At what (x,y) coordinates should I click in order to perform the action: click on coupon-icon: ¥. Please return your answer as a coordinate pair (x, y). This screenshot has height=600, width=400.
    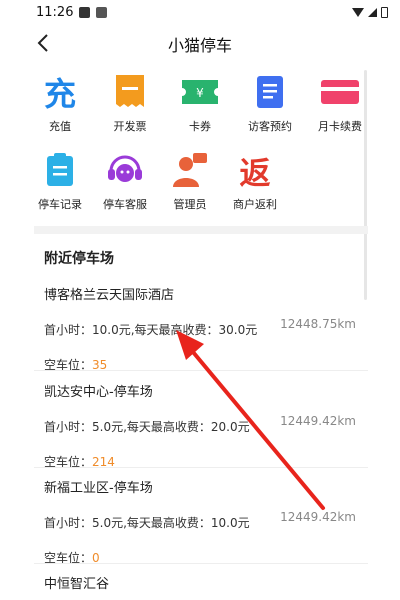
    Looking at the image, I should click on (200, 92).